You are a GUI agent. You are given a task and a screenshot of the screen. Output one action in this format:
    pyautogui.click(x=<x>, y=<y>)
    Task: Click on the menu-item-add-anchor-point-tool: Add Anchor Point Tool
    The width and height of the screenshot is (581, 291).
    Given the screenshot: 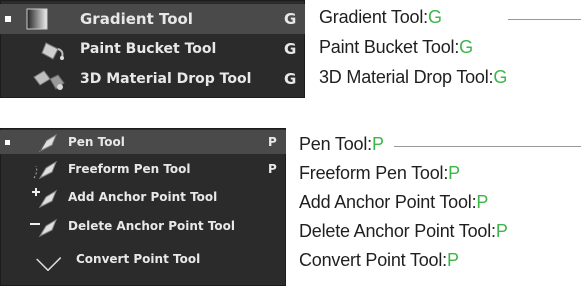 What is the action you would take?
    pyautogui.click(x=143, y=197)
    